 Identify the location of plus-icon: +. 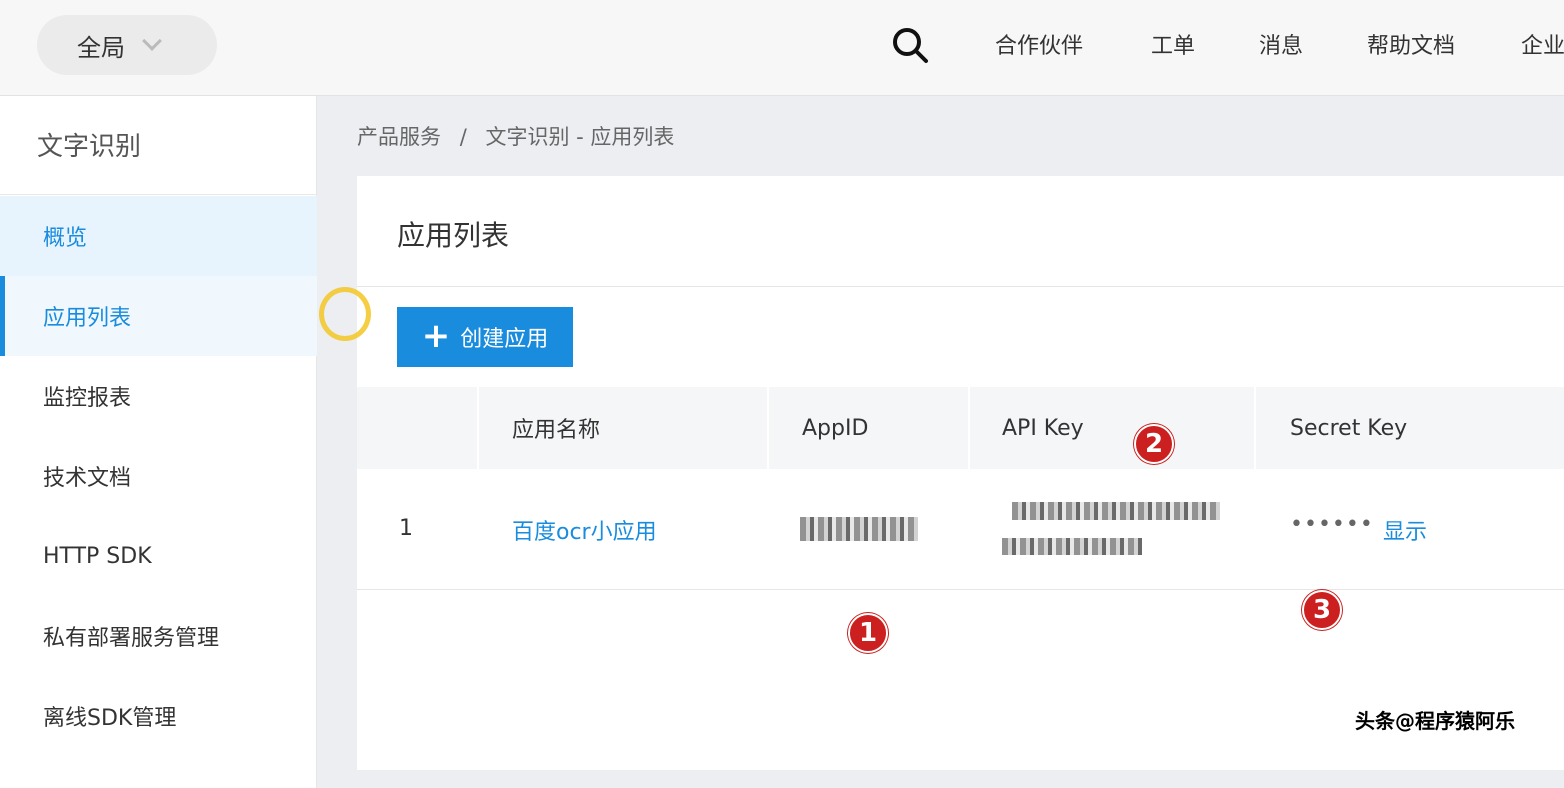
(436, 335).